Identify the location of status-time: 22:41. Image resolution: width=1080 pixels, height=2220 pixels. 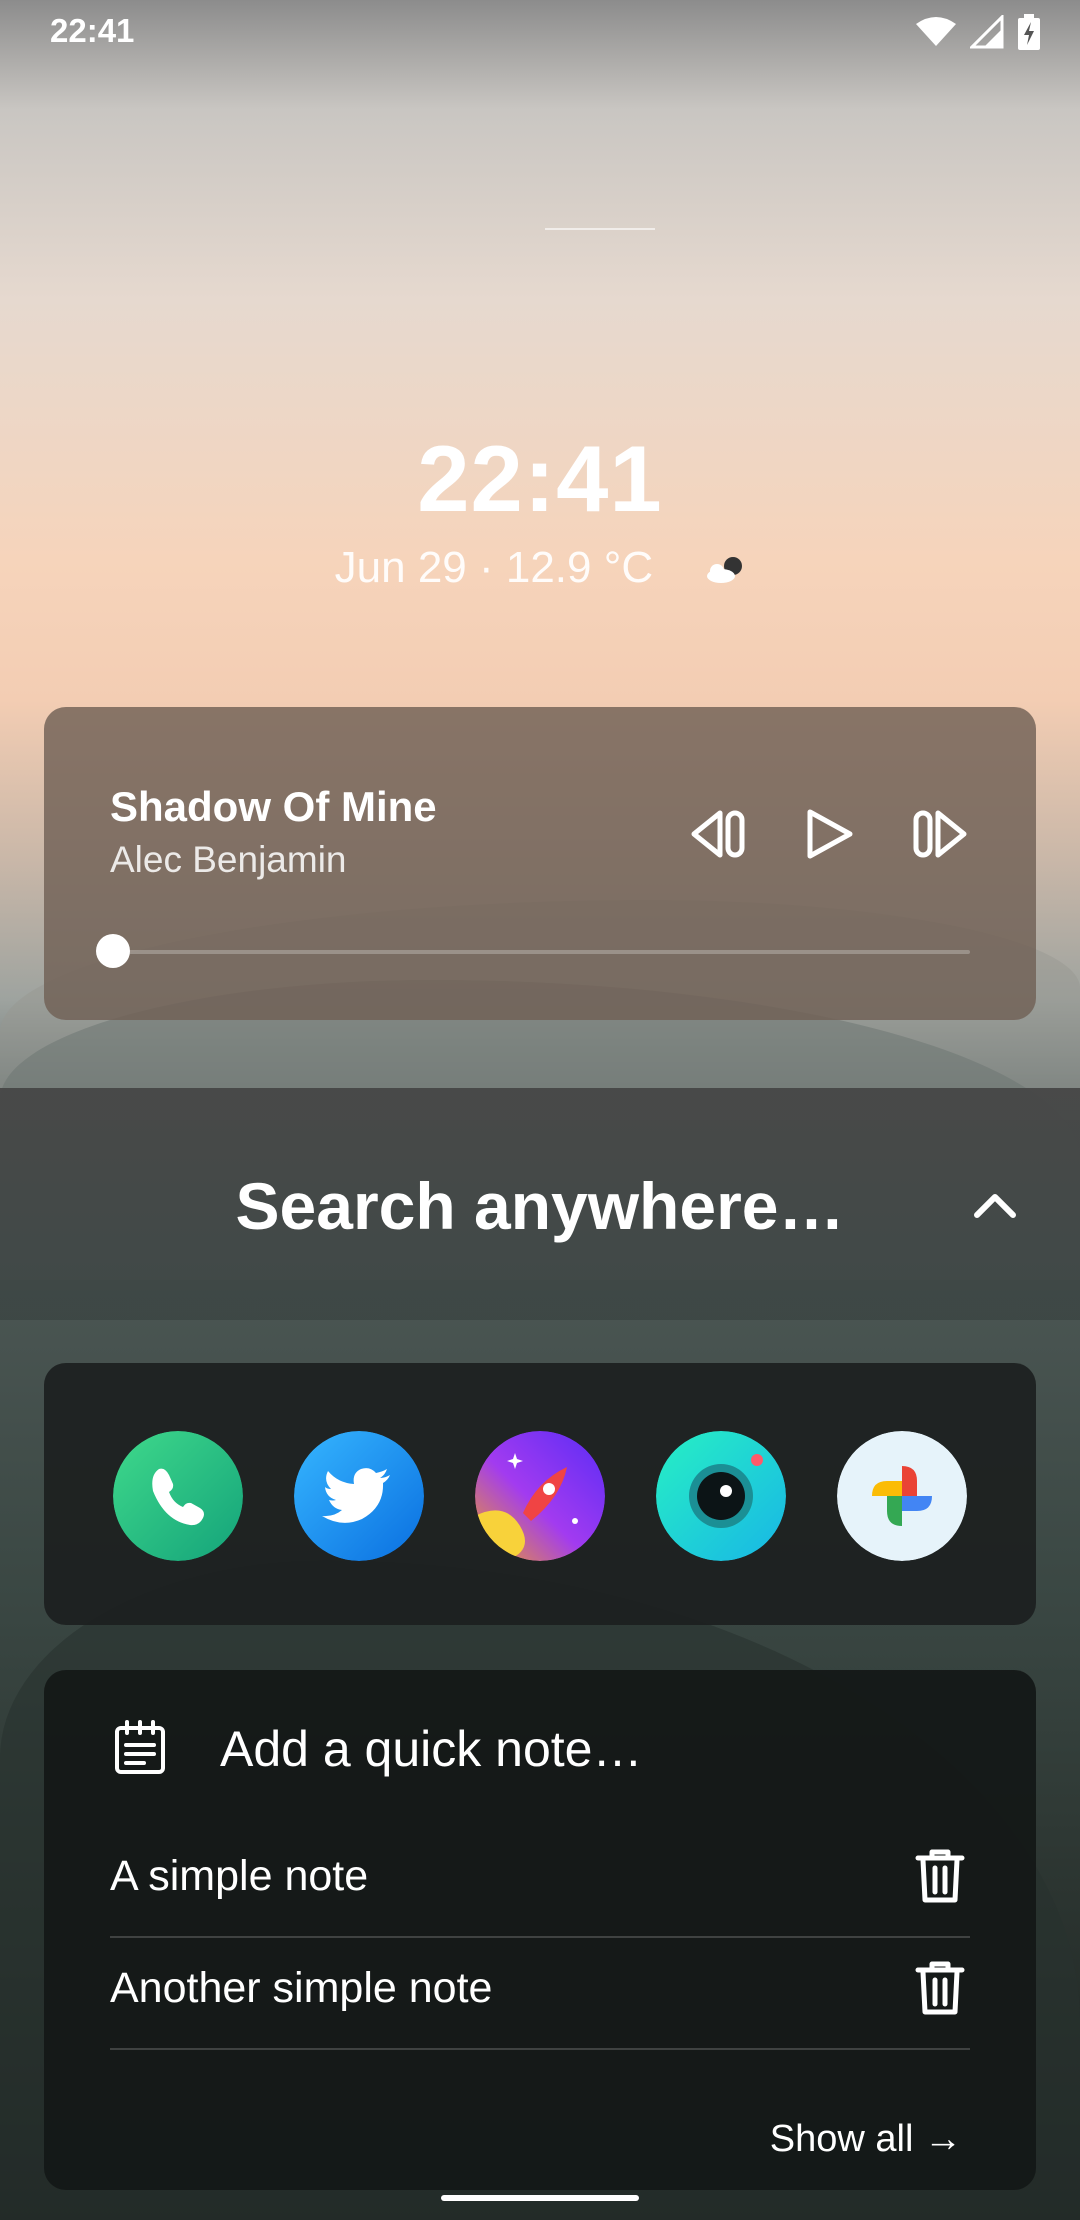
(92, 30).